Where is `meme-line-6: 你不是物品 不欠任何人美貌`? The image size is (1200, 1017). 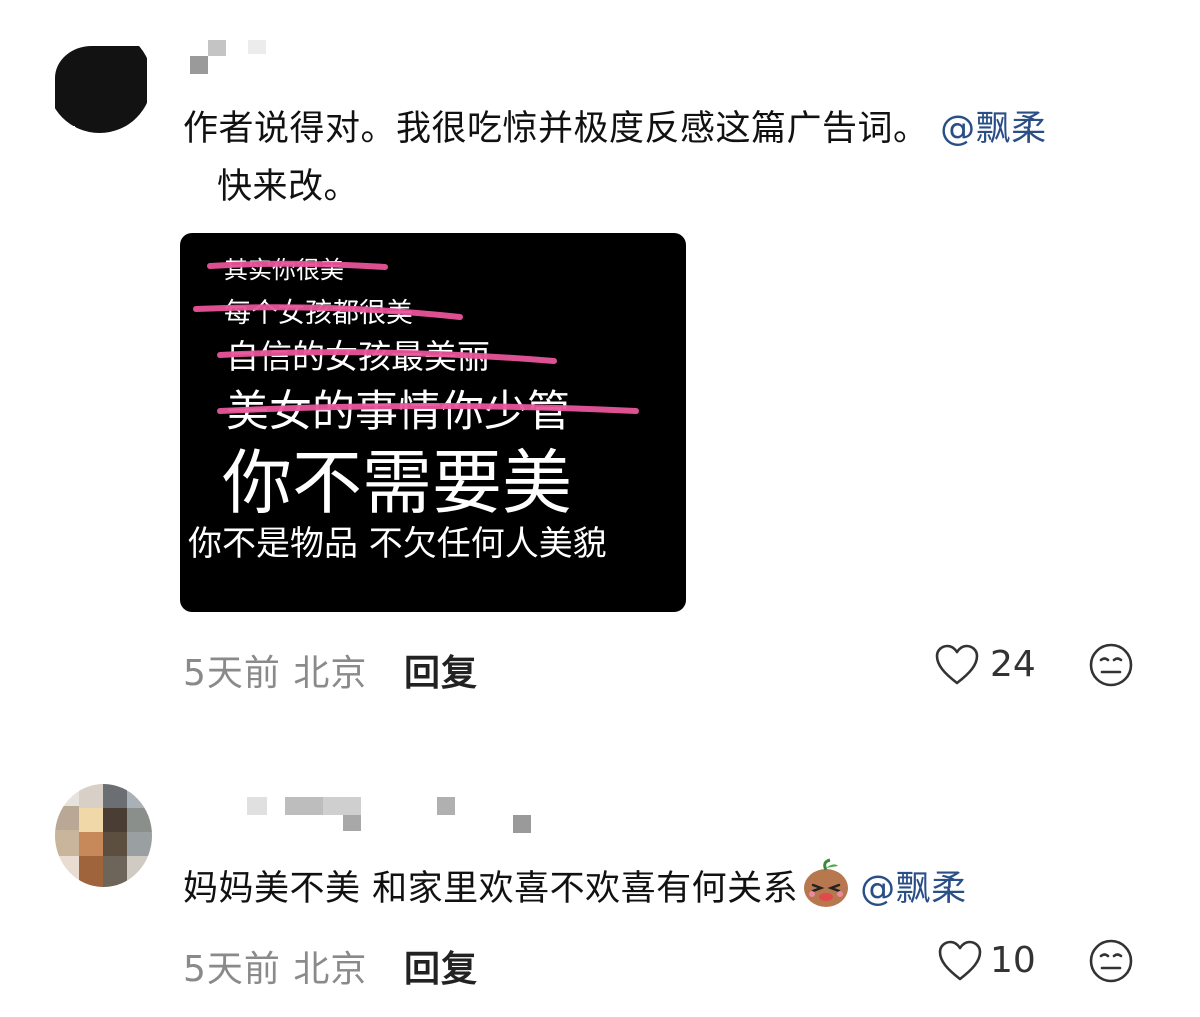 meme-line-6: 你不是物品 不欠任何人美貌 is located at coordinates (397, 544).